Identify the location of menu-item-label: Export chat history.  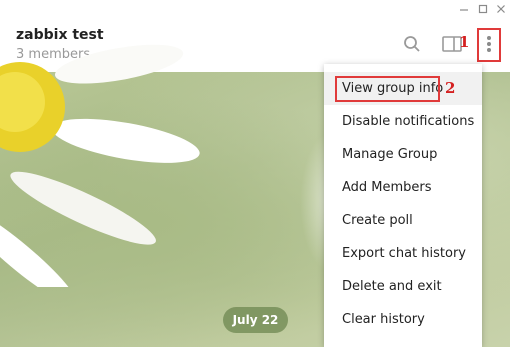
(404, 253).